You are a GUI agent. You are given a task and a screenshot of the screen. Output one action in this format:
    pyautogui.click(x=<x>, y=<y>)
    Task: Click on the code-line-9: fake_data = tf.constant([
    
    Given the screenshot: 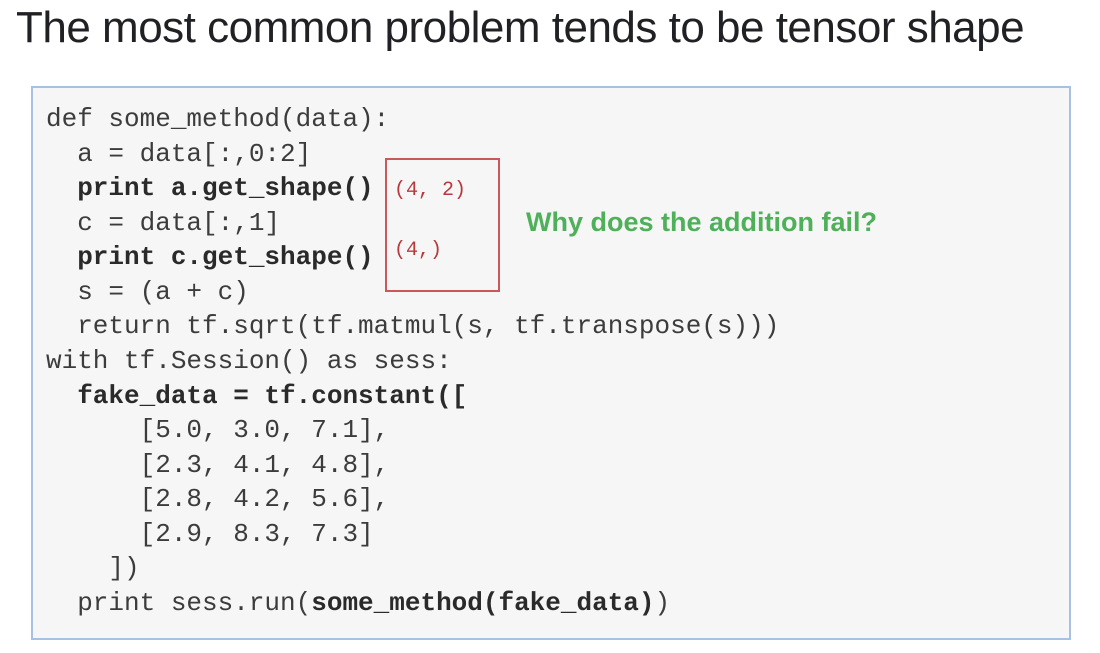 What is the action you would take?
    pyautogui.click(x=257, y=396)
    